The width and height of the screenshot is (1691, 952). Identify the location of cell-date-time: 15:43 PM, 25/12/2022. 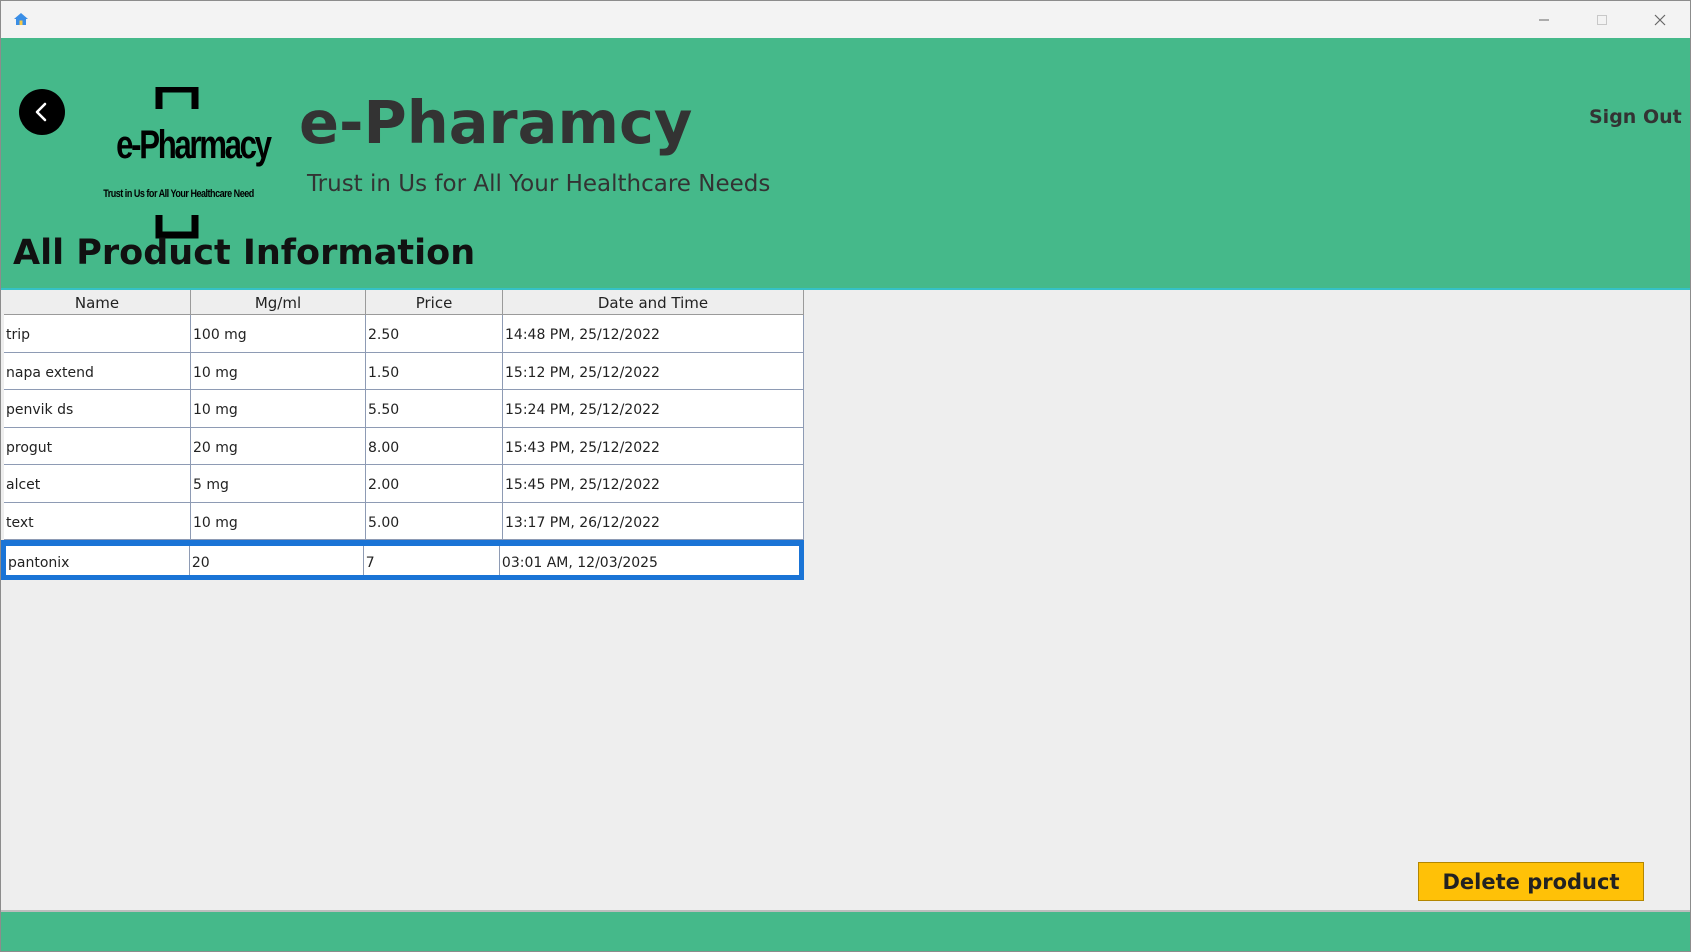
(653, 445).